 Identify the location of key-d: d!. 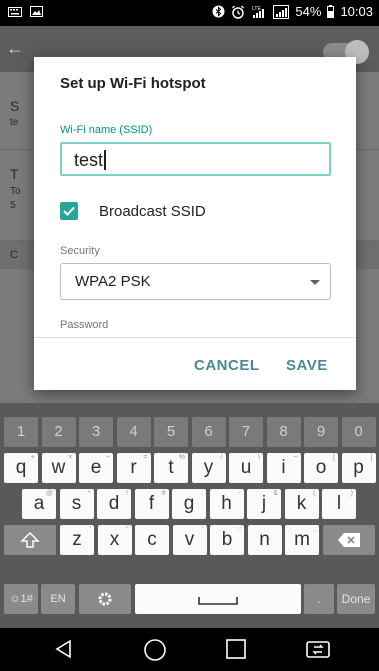
(114, 504).